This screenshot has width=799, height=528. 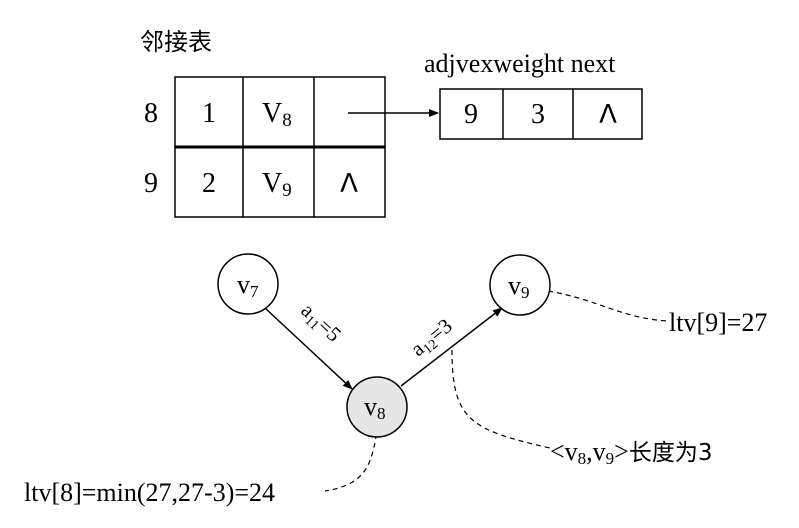 What do you see at coordinates (243, 284) in the screenshot?
I see `node-v7-name: v` at bounding box center [243, 284].